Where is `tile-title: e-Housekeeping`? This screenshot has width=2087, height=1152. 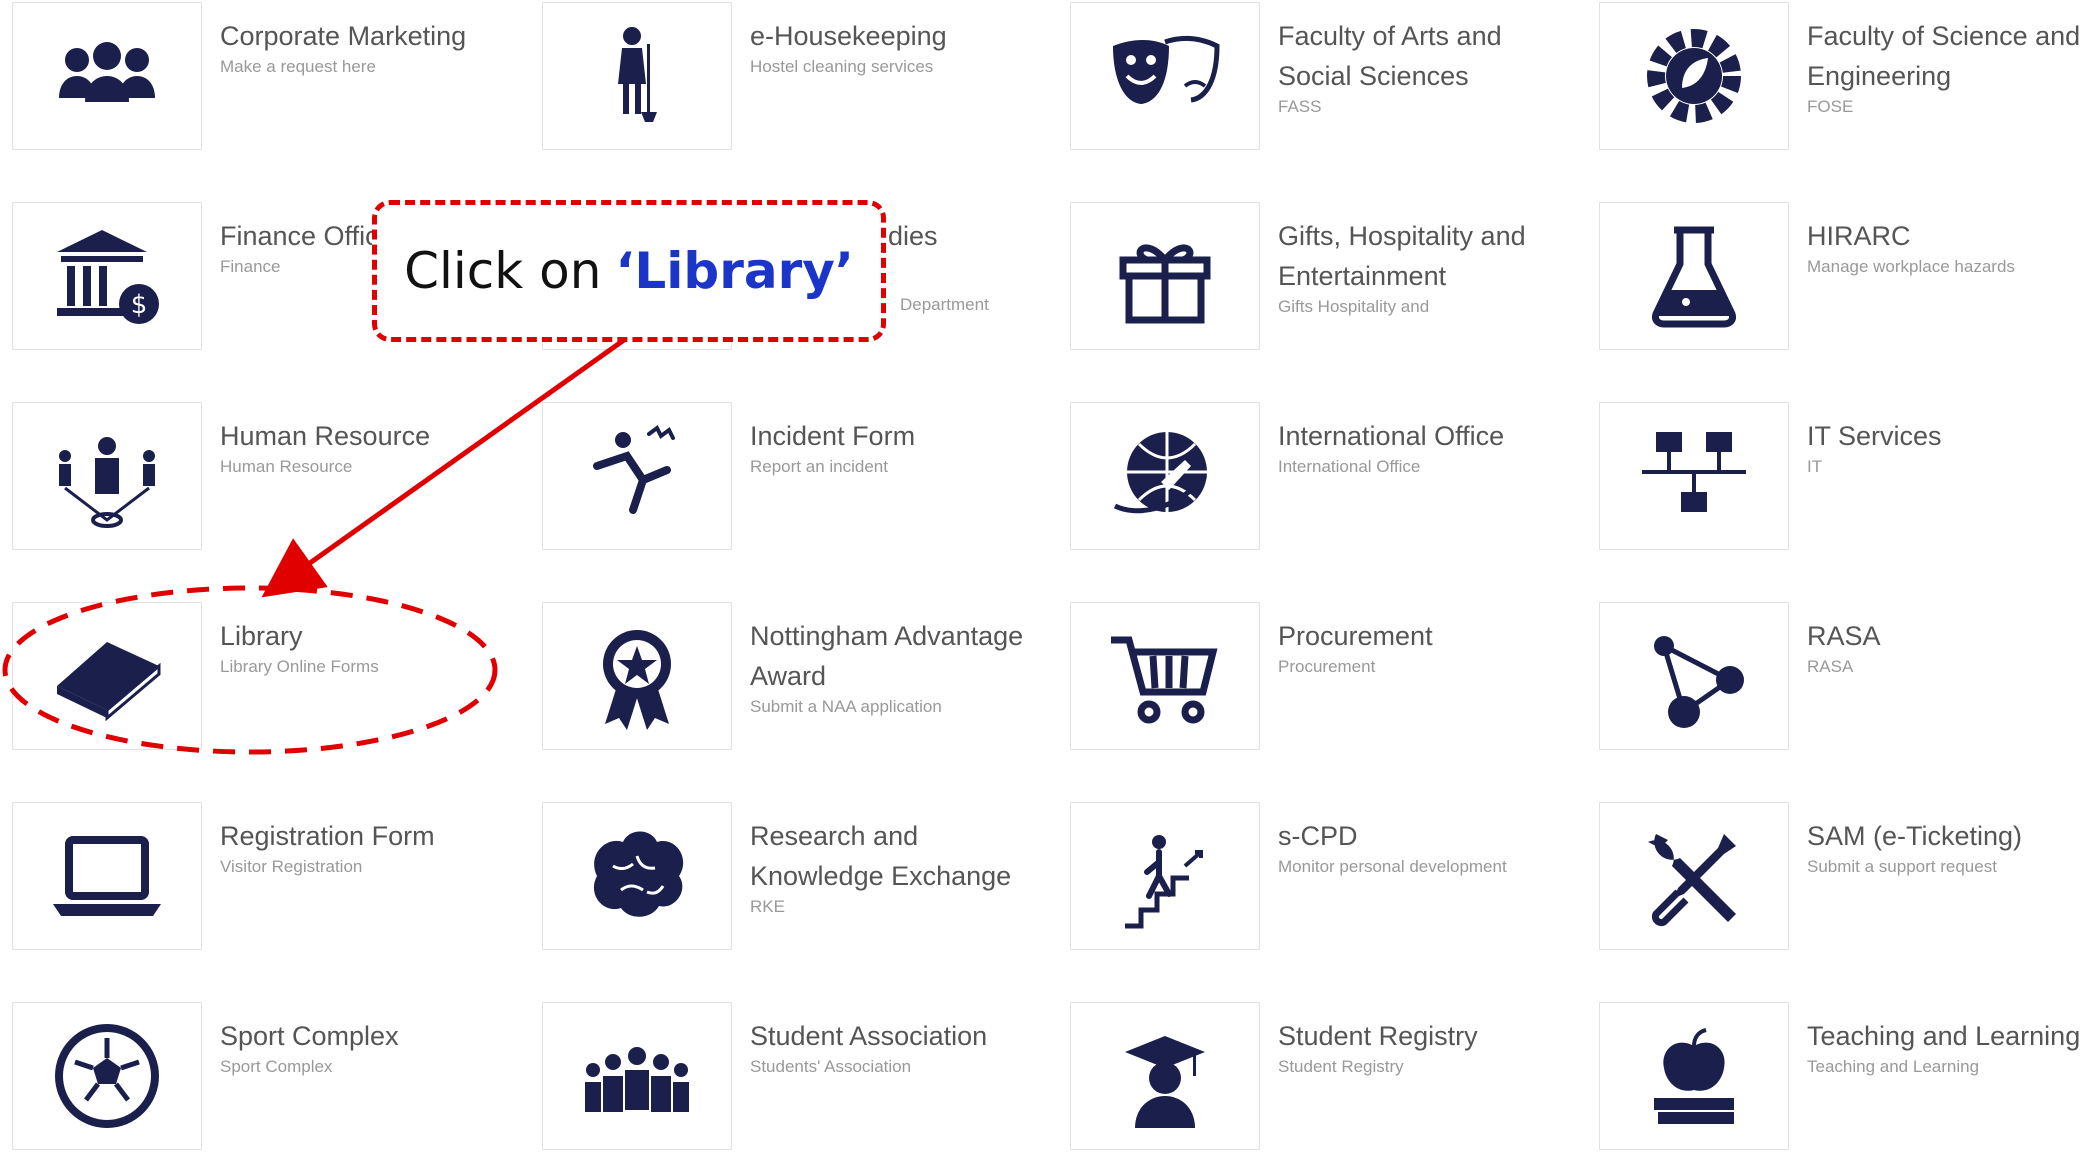
tile-title: e-Housekeeping is located at coordinates (848, 36).